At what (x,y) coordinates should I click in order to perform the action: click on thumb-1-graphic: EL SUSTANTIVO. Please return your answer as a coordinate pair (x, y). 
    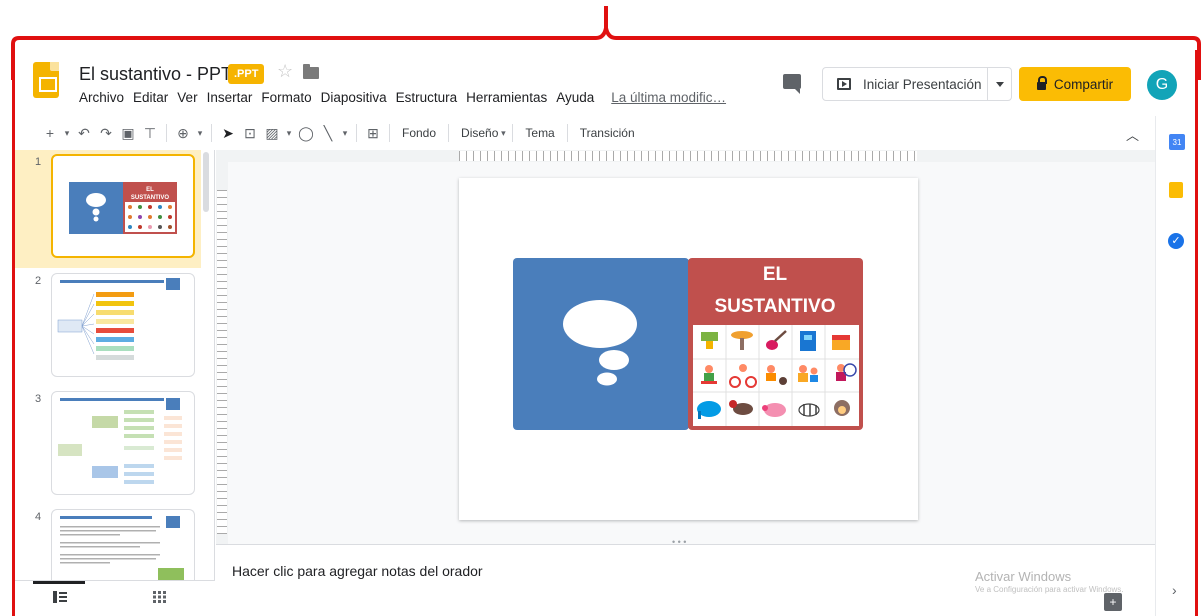
    Looking at the image, I should click on (123, 208).